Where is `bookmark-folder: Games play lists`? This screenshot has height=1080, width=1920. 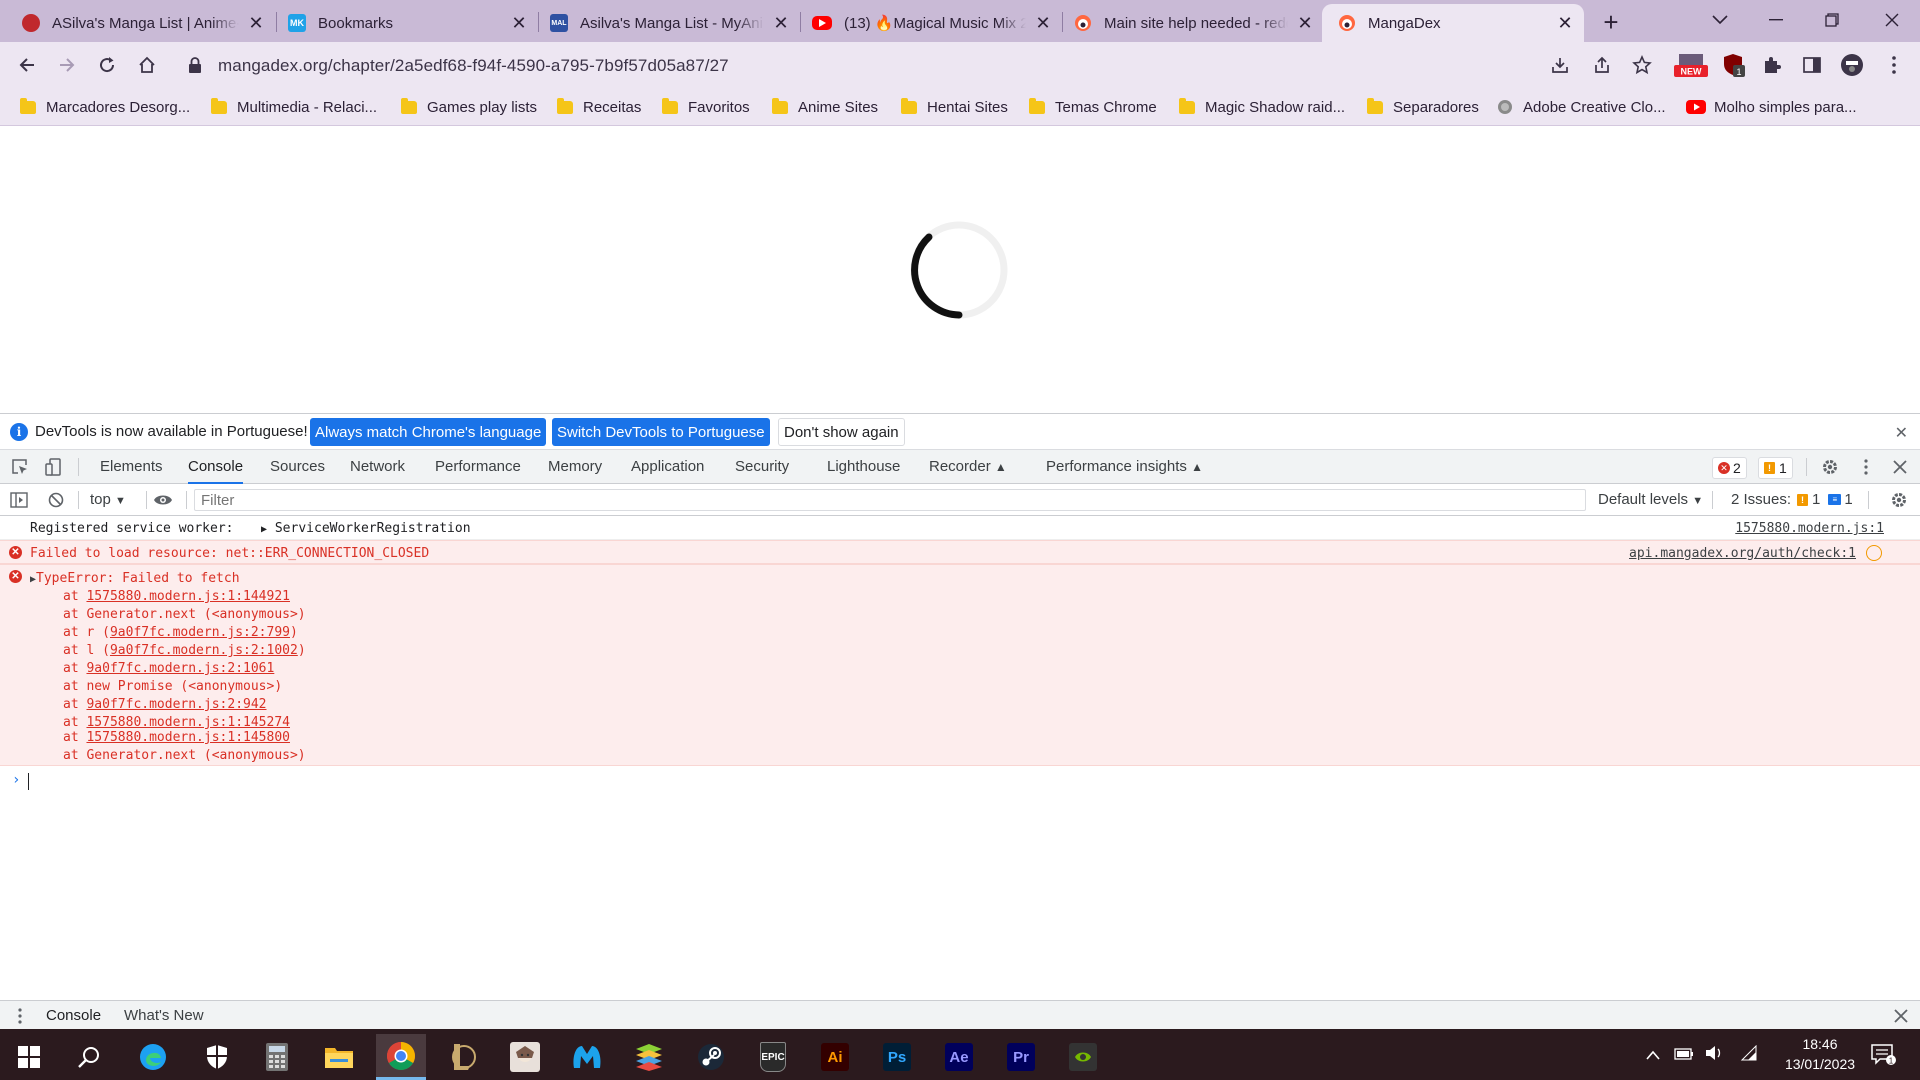
bookmark-folder: Games play lists is located at coordinates (469, 107).